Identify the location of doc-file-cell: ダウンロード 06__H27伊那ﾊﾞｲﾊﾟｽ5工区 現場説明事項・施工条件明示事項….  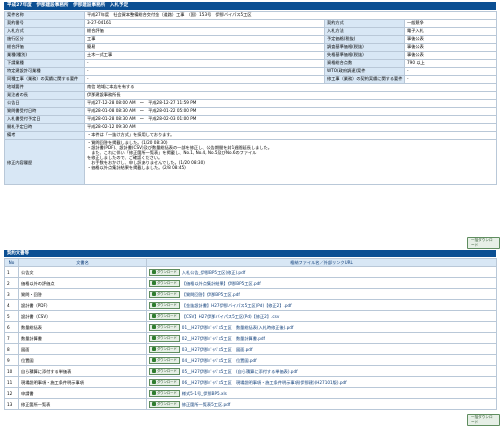
(321, 382).